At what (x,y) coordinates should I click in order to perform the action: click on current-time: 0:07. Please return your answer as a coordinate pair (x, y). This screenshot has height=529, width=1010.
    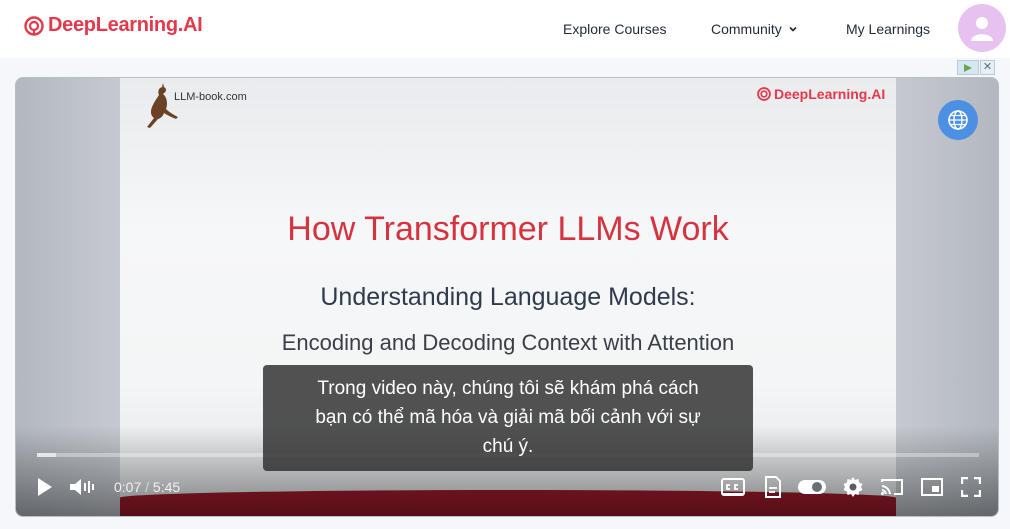
    Looking at the image, I should click on (128, 487).